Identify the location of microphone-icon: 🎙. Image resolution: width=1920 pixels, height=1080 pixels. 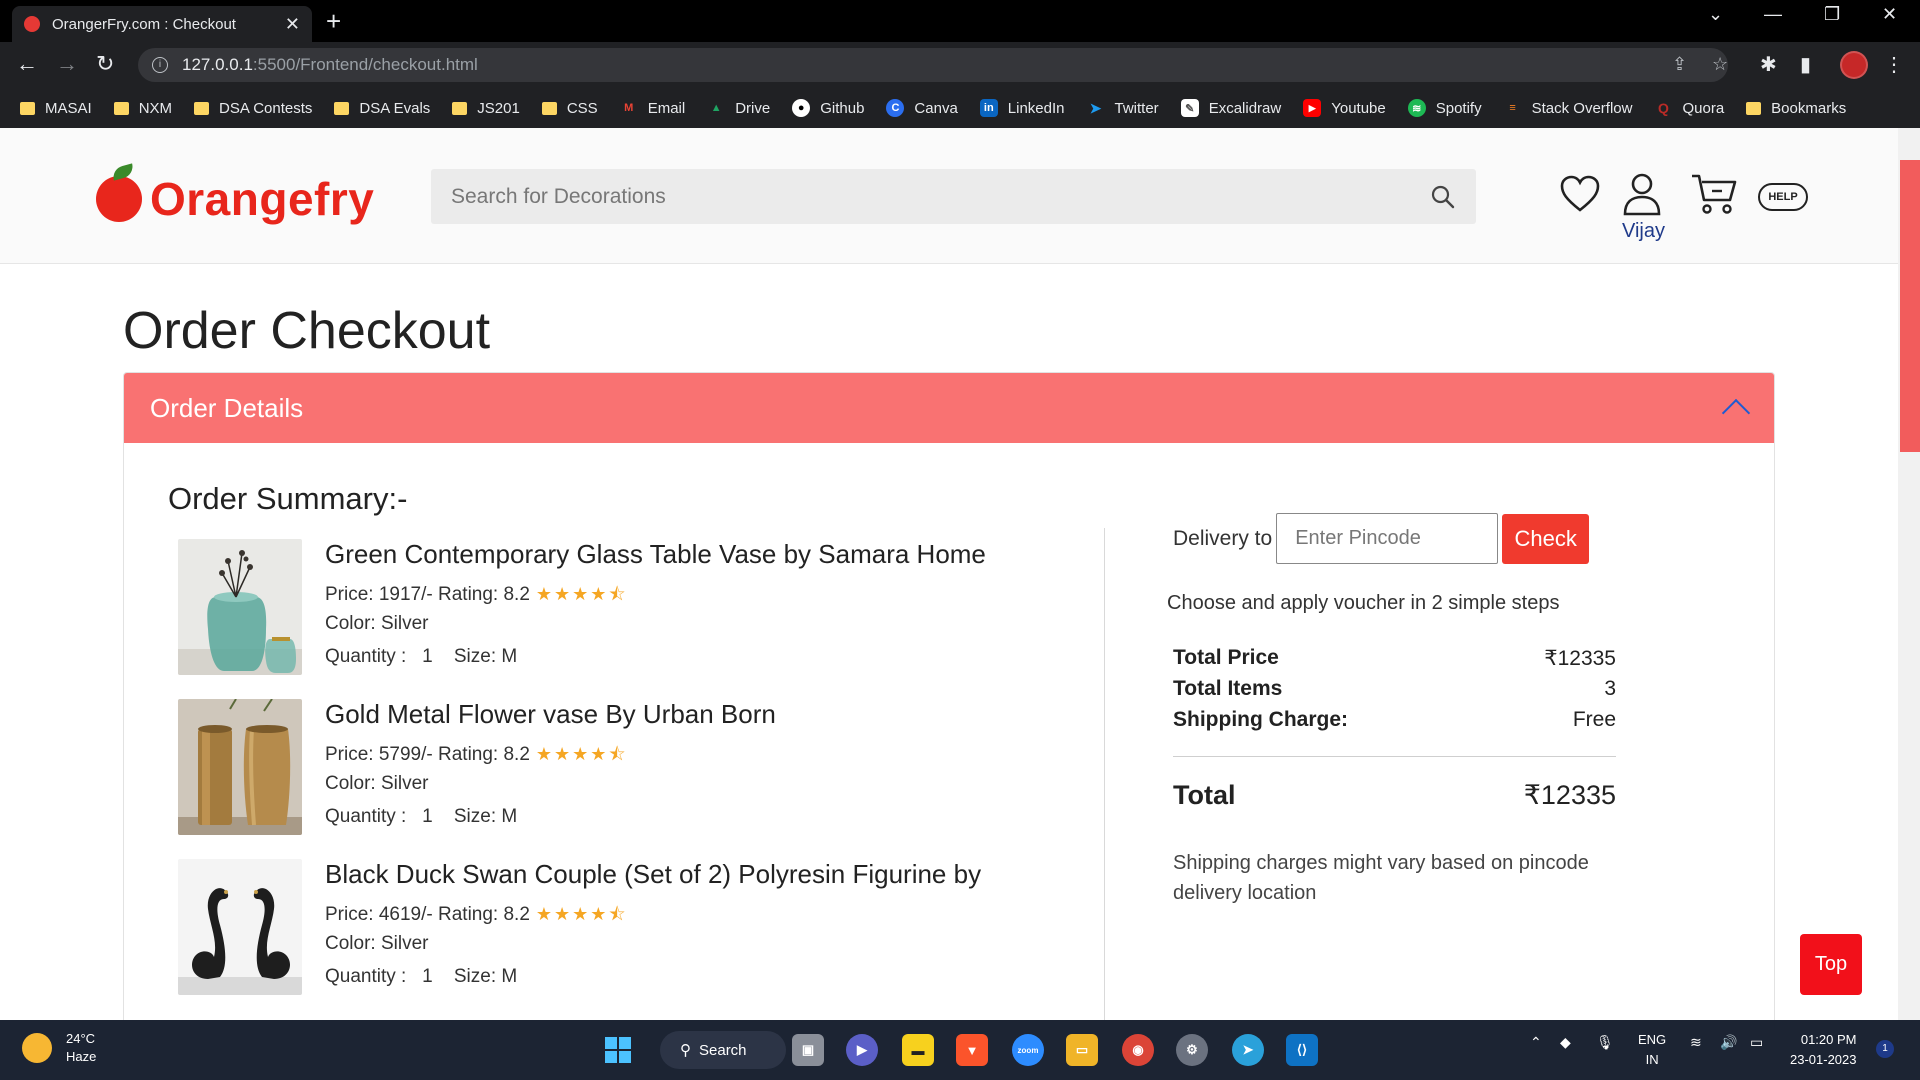
(1605, 1042).